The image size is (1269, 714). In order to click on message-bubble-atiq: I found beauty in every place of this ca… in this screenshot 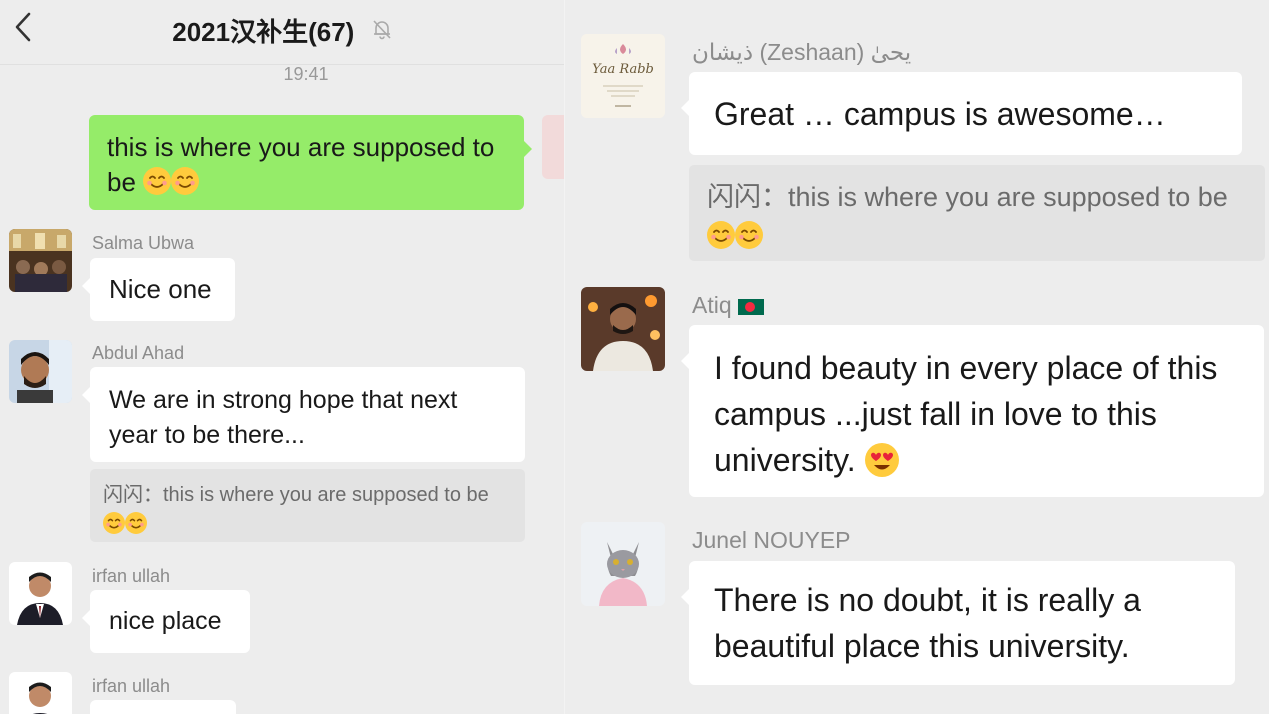, I will do `click(972, 411)`.